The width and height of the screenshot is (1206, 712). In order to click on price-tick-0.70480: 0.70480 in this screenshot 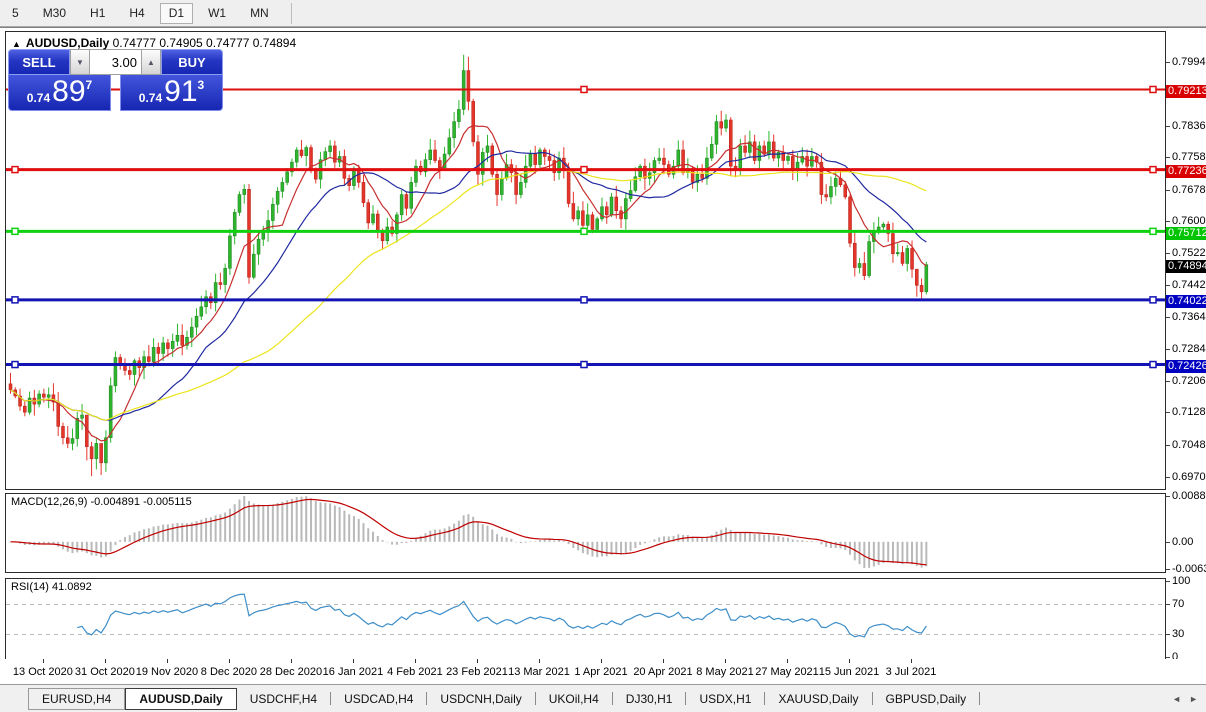, I will do `click(1186, 445)`.